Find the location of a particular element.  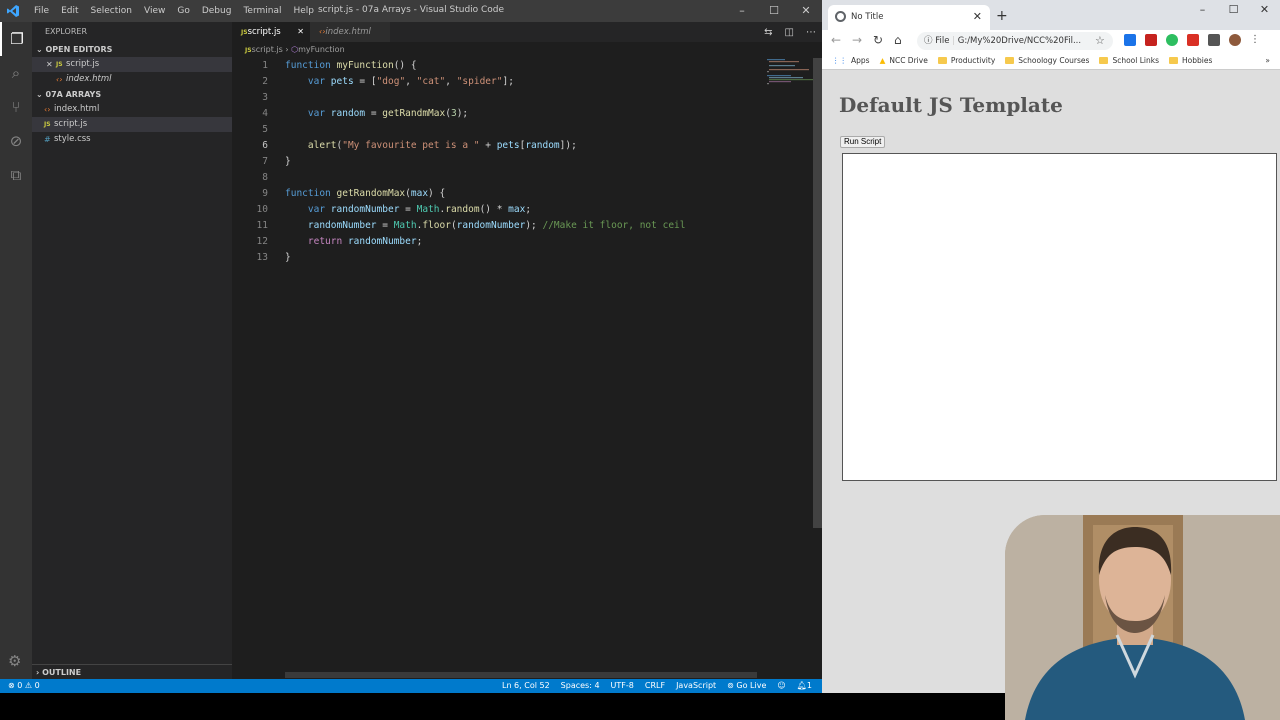

code-line: var random = getRandmMax(3); is located at coordinates (485, 114).